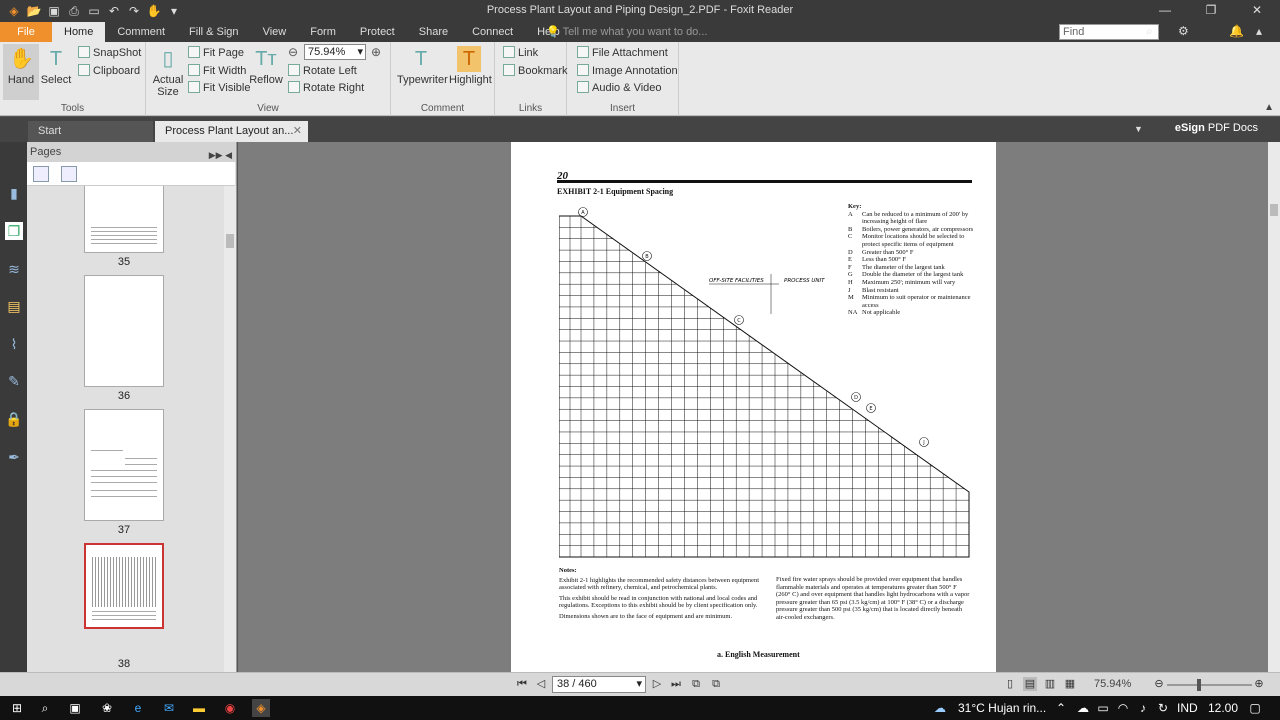 This screenshot has height=720, width=1280. What do you see at coordinates (216, 53) in the screenshot?
I see `fit-page-button: Fit Page` at bounding box center [216, 53].